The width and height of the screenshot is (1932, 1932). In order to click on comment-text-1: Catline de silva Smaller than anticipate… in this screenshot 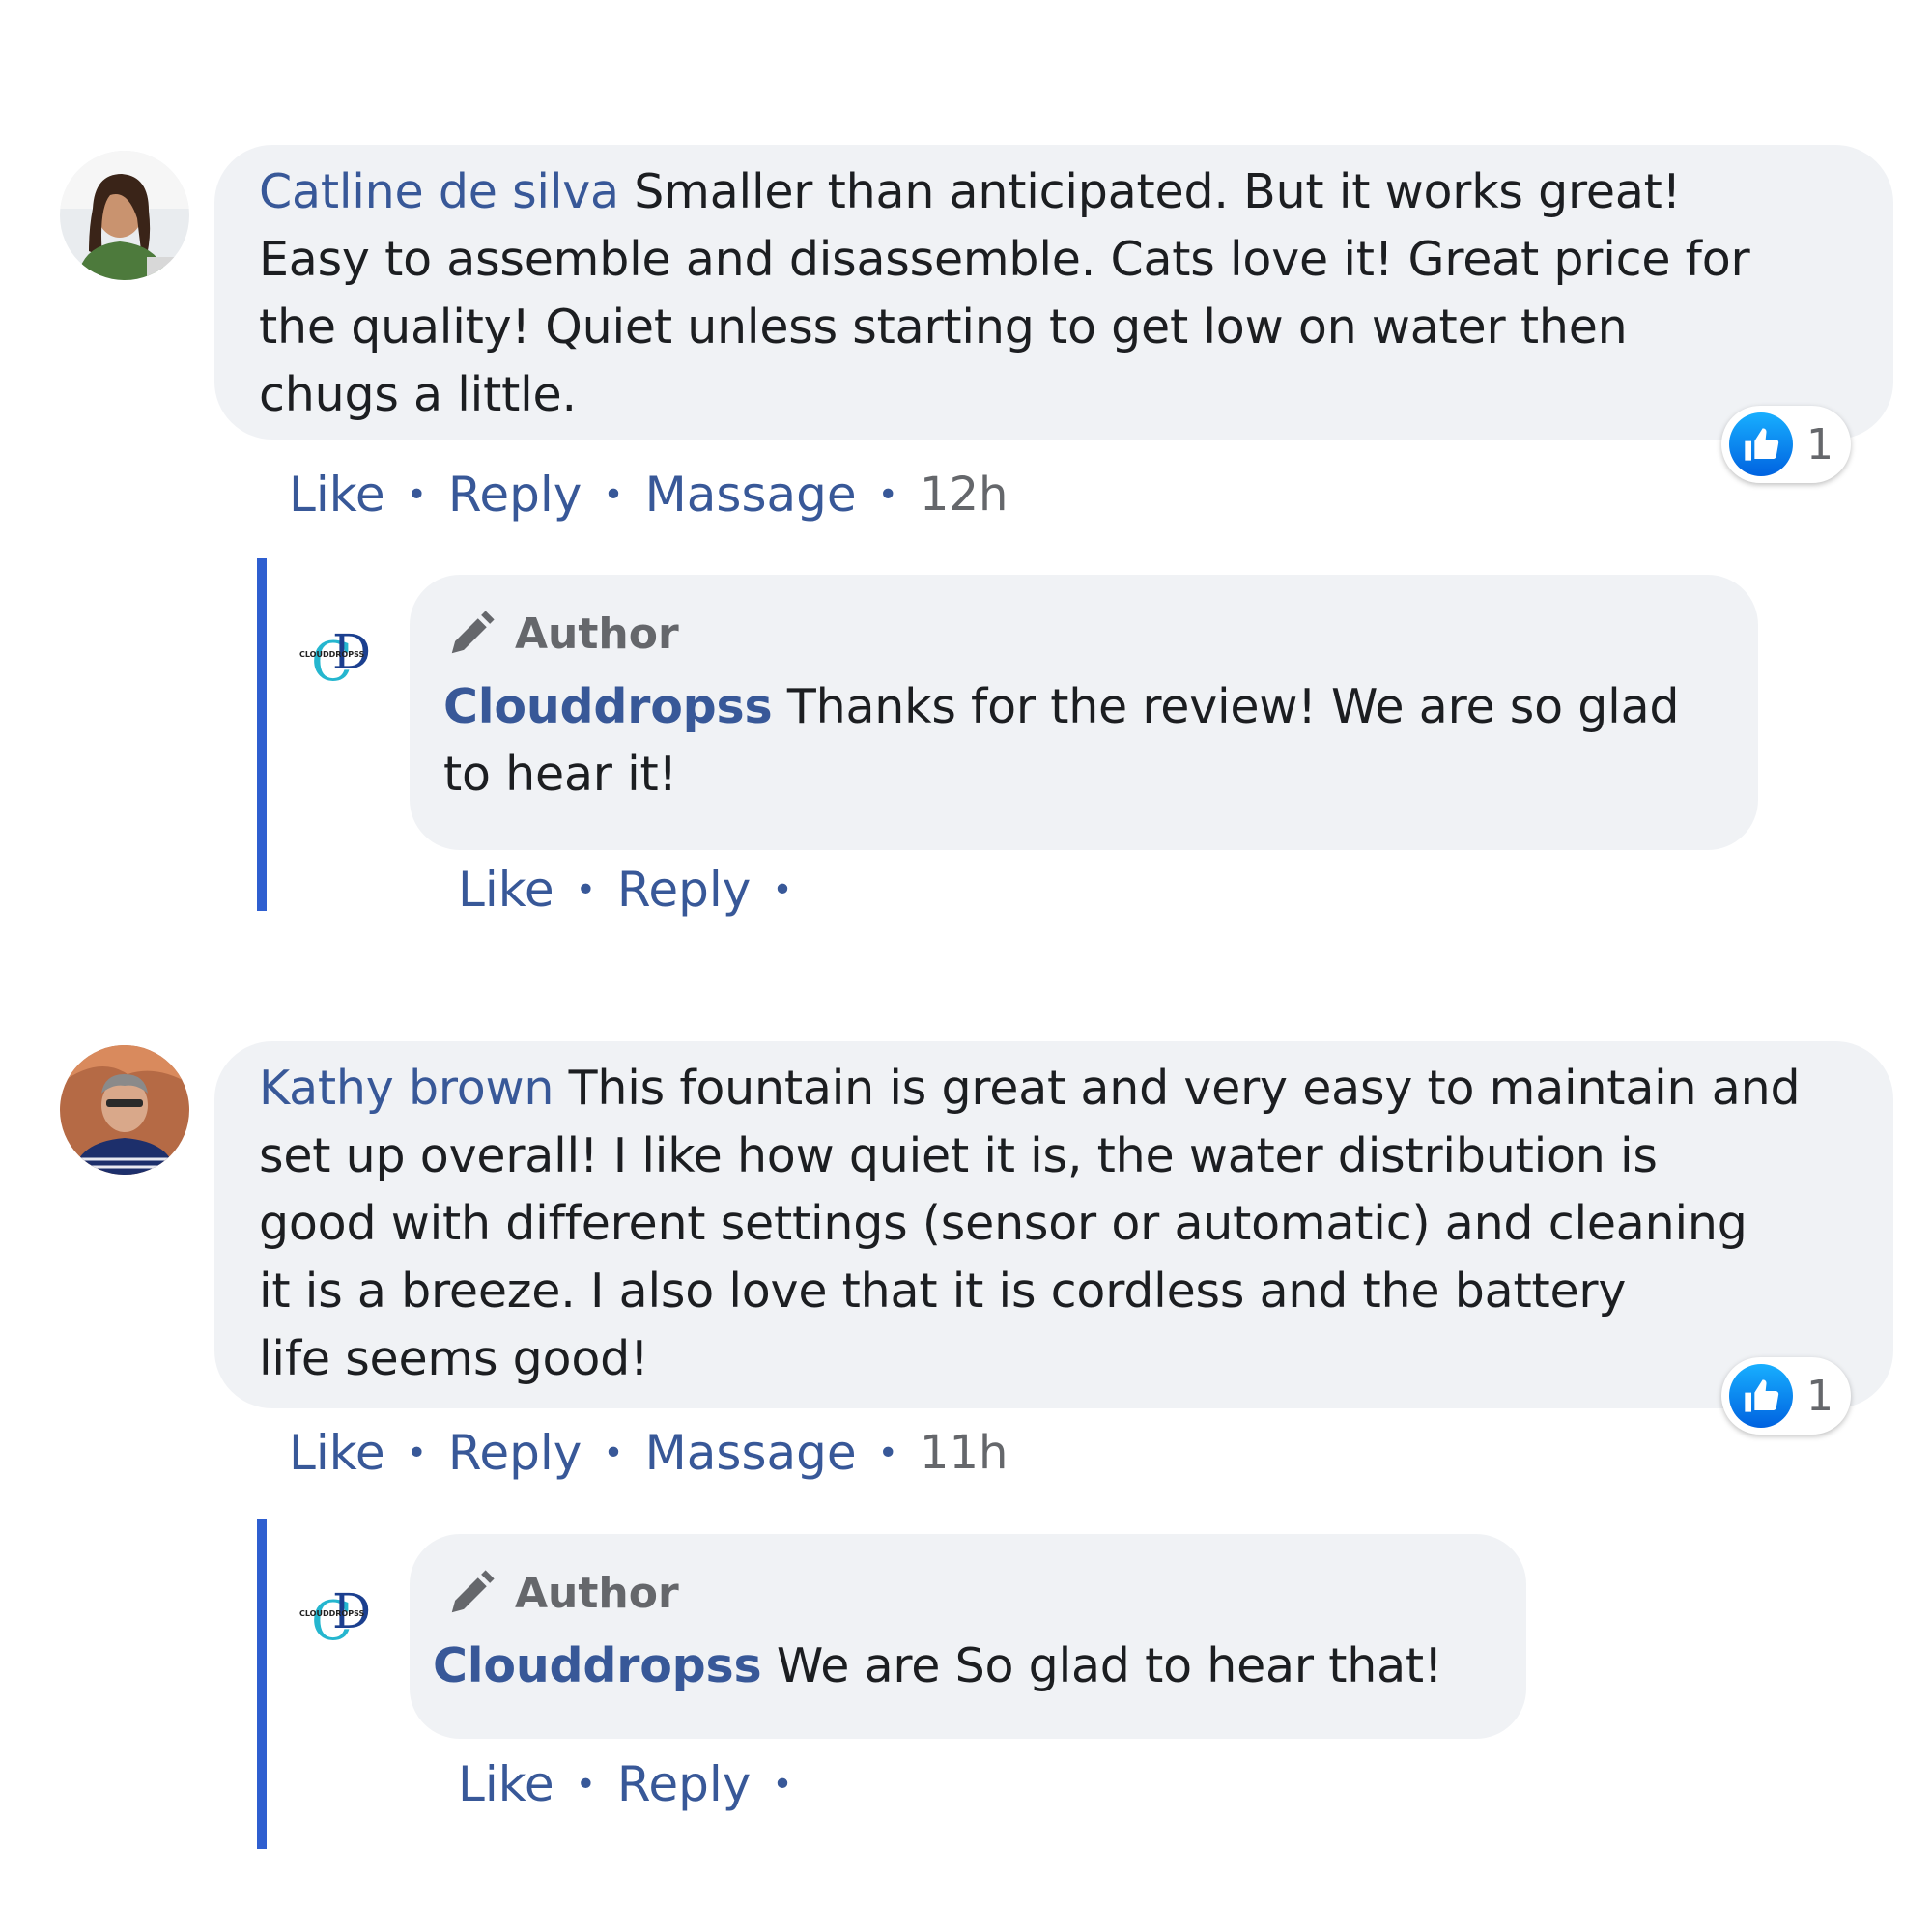, I will do `click(1005, 293)`.